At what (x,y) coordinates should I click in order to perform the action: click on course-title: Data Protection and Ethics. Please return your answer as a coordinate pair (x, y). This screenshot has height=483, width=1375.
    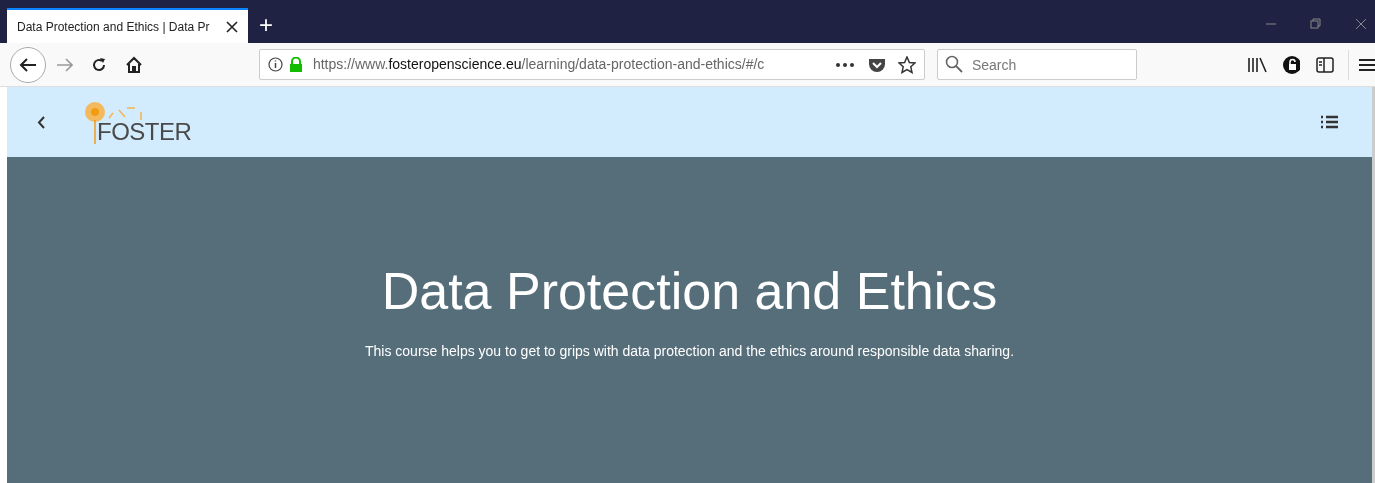
    Looking at the image, I should click on (689, 291).